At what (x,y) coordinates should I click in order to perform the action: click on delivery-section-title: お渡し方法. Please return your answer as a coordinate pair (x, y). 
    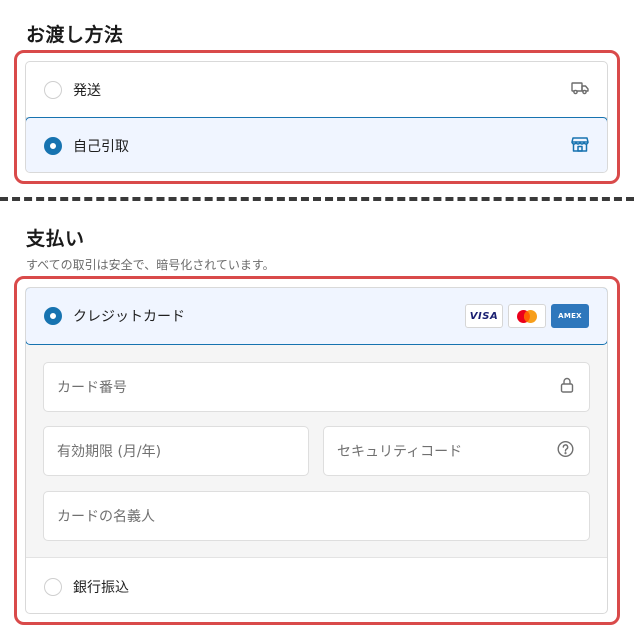
    Looking at the image, I should click on (75, 35).